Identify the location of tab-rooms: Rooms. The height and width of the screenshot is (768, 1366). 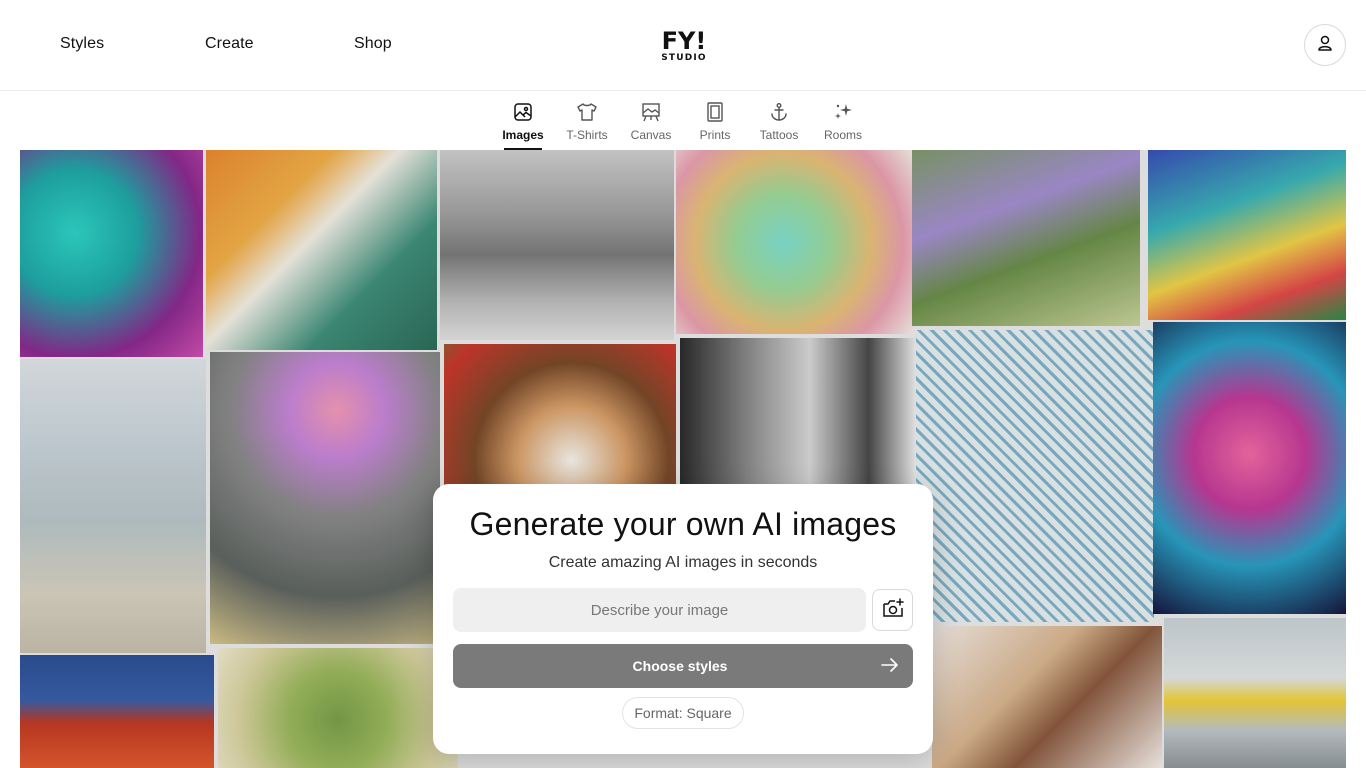
(843, 125).